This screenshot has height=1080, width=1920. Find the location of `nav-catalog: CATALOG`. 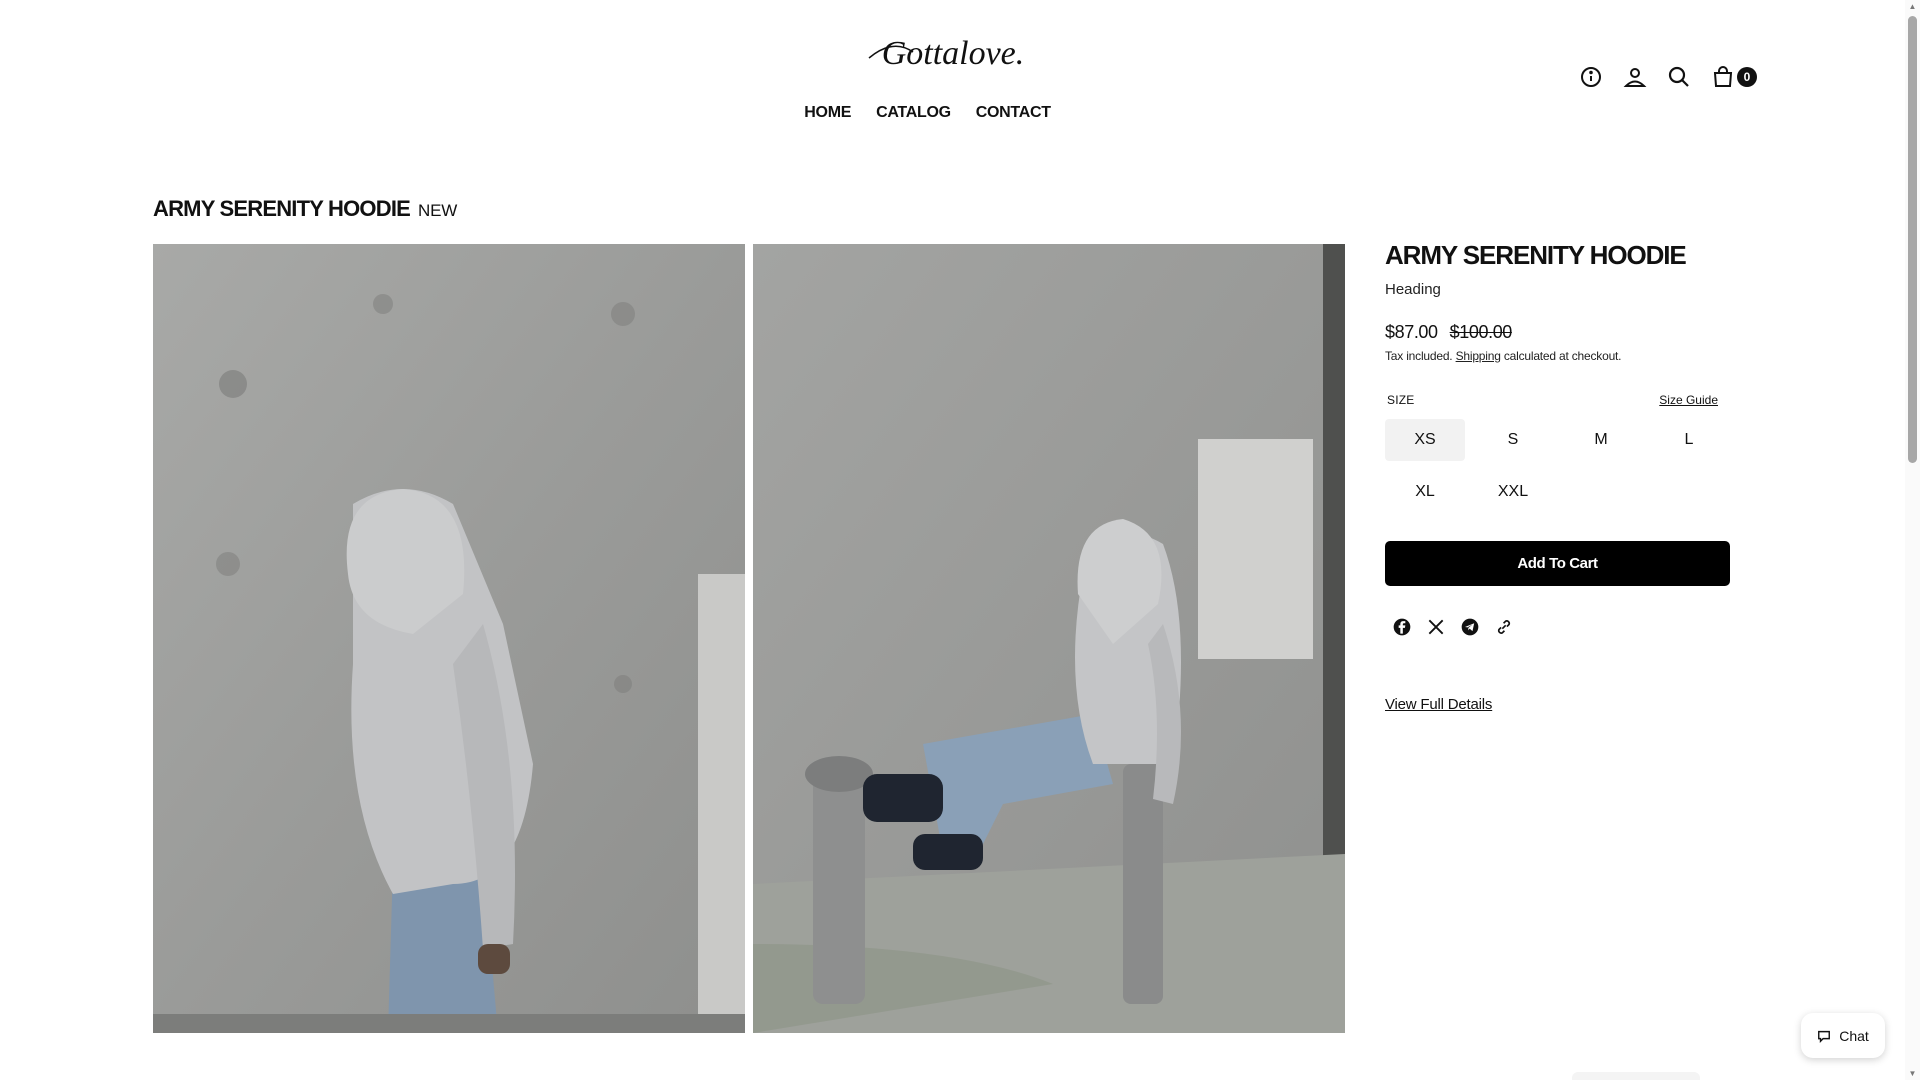

nav-catalog: CATALOG is located at coordinates (913, 113).